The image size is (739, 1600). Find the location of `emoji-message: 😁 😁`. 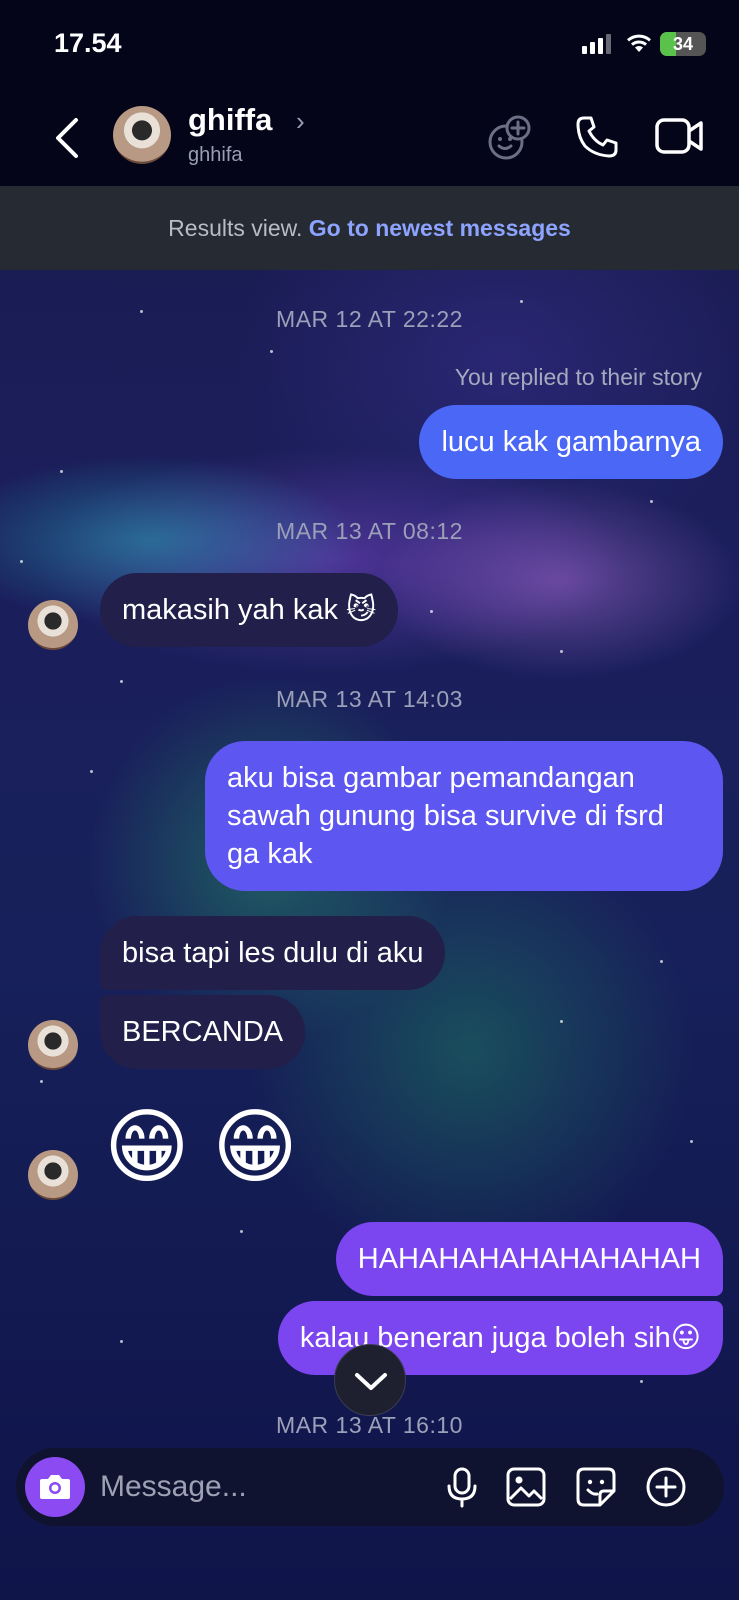

emoji-message: 😁 😁 is located at coordinates (201, 1148).